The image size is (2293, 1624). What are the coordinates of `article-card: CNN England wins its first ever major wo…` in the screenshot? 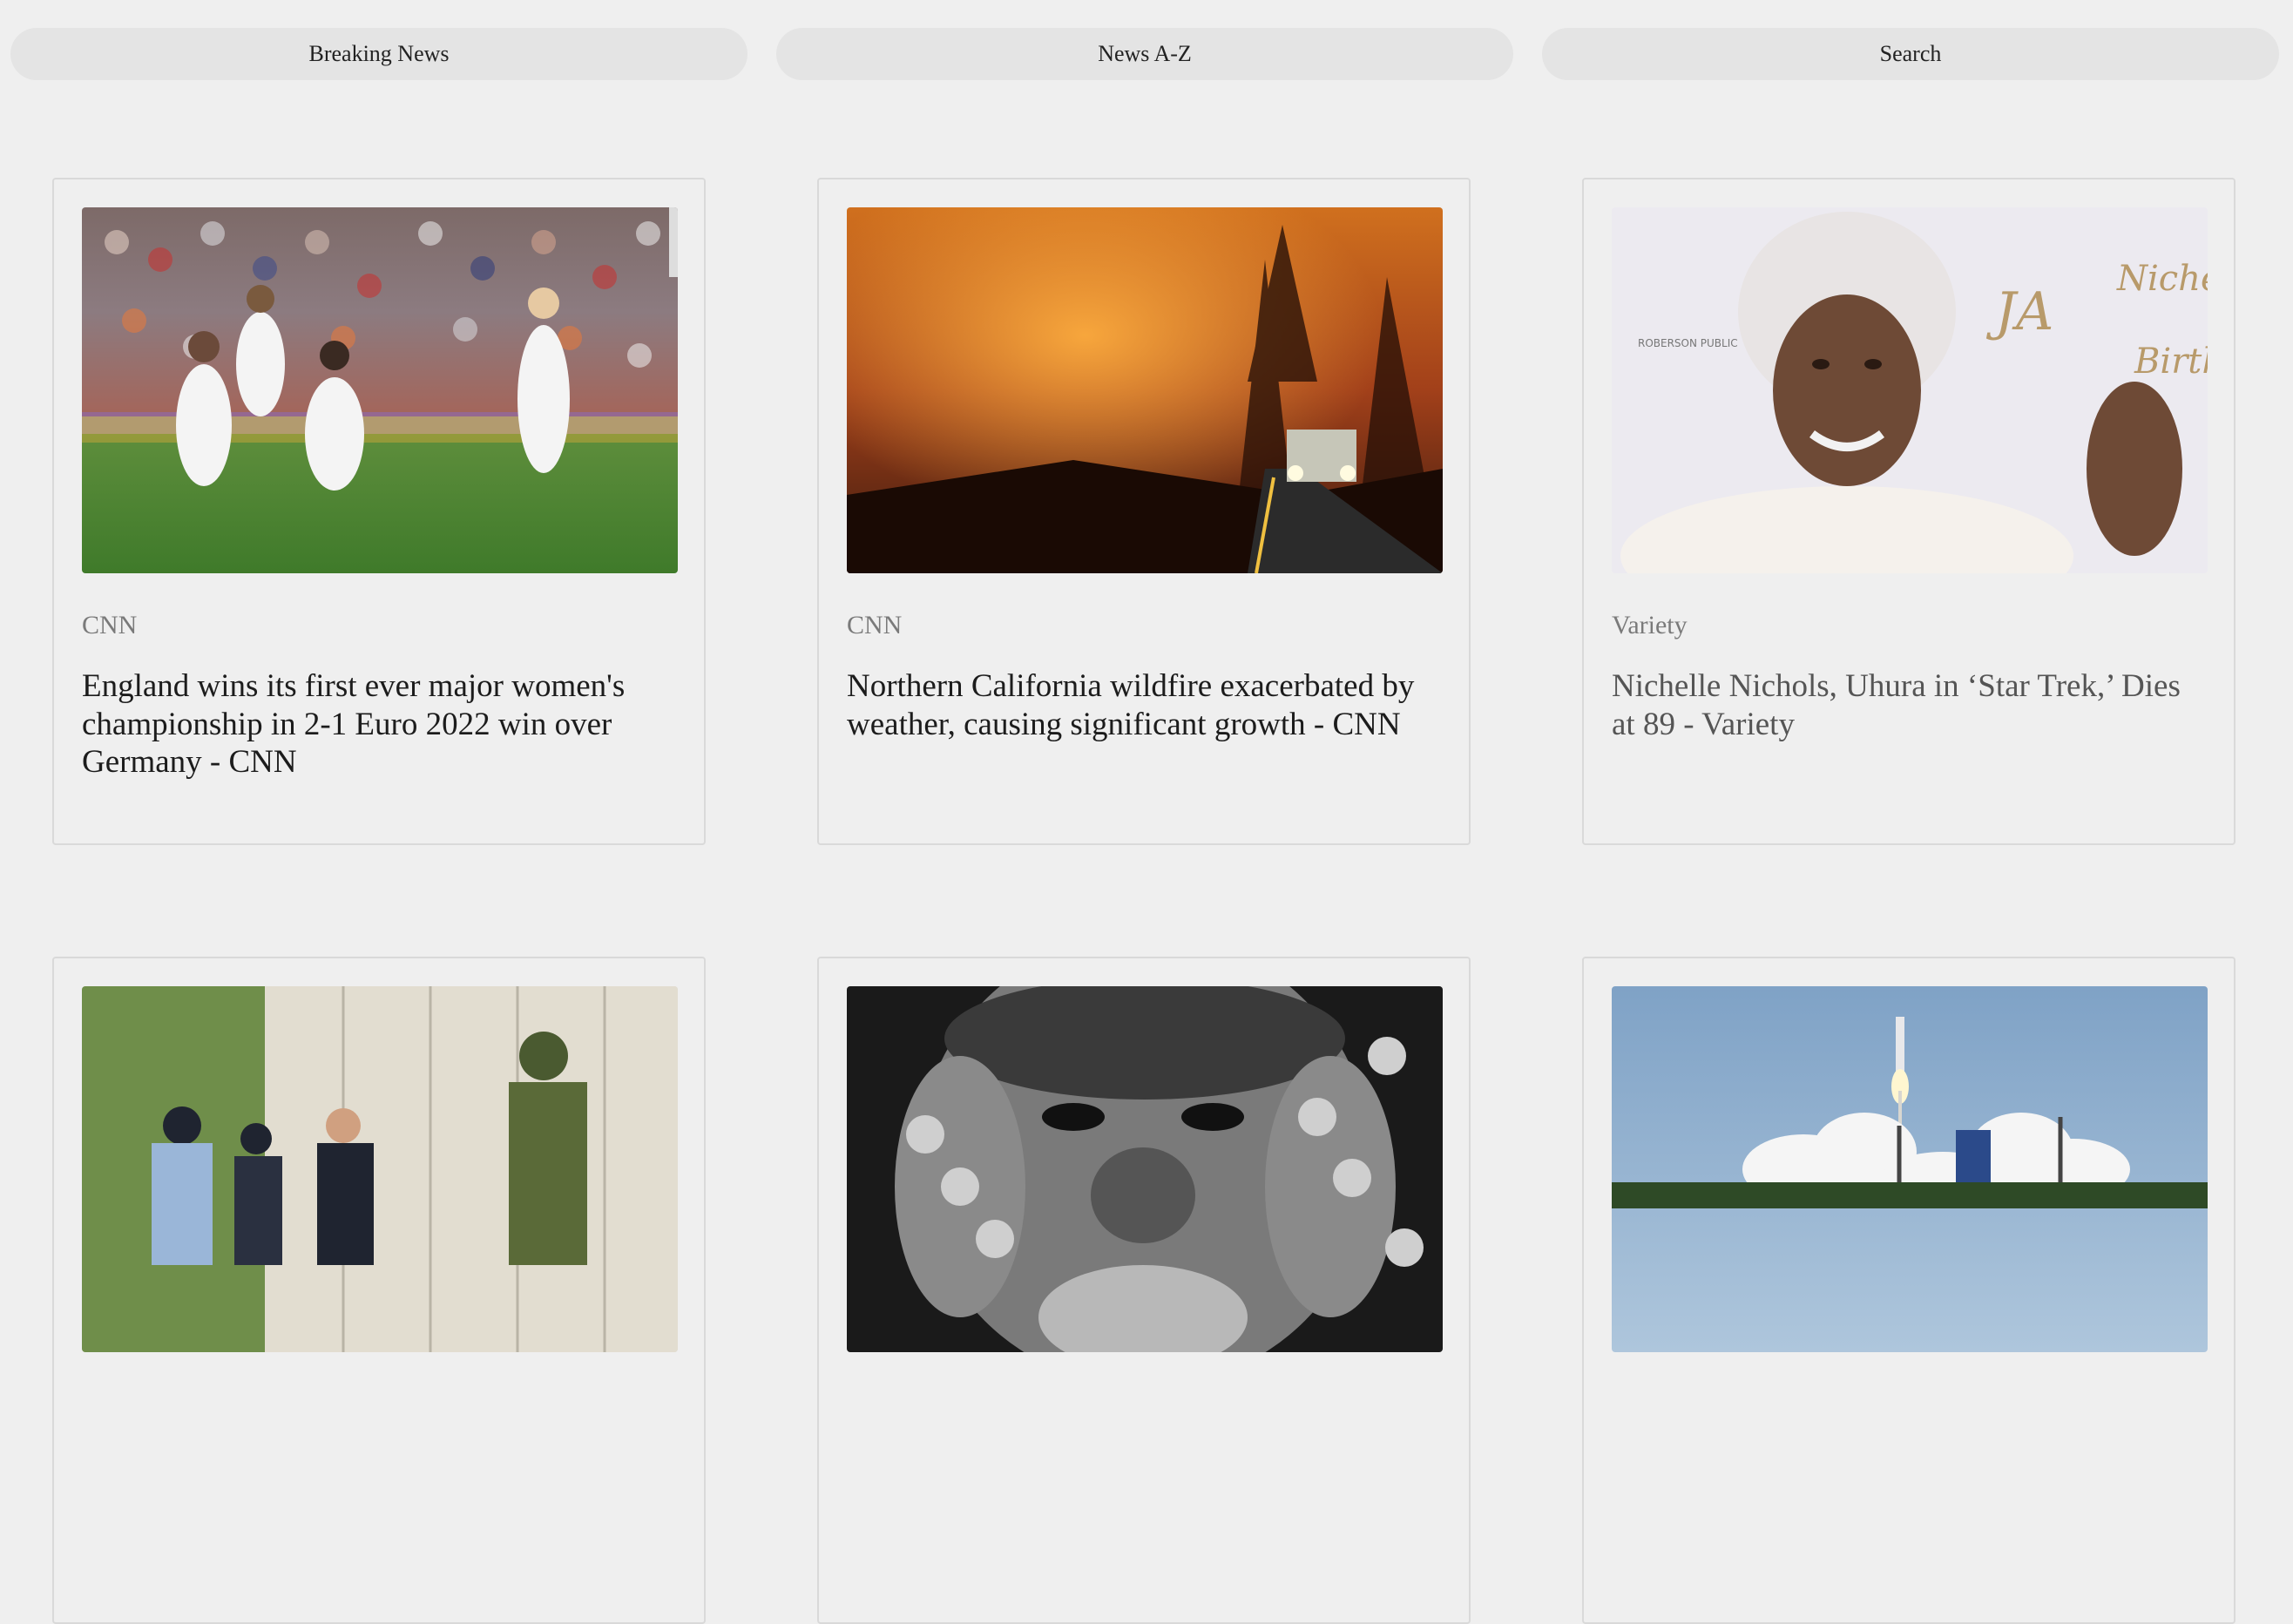 It's located at (379, 512).